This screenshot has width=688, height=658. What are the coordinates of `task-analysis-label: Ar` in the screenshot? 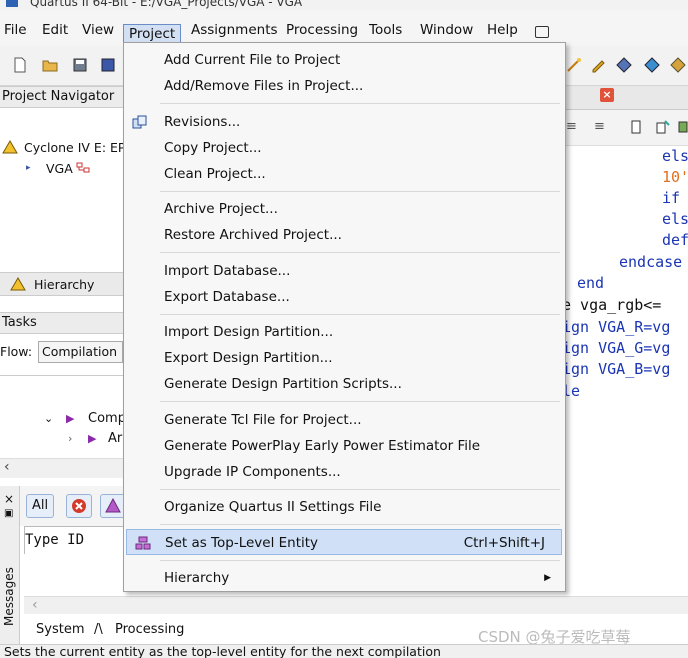 It's located at (115, 438).